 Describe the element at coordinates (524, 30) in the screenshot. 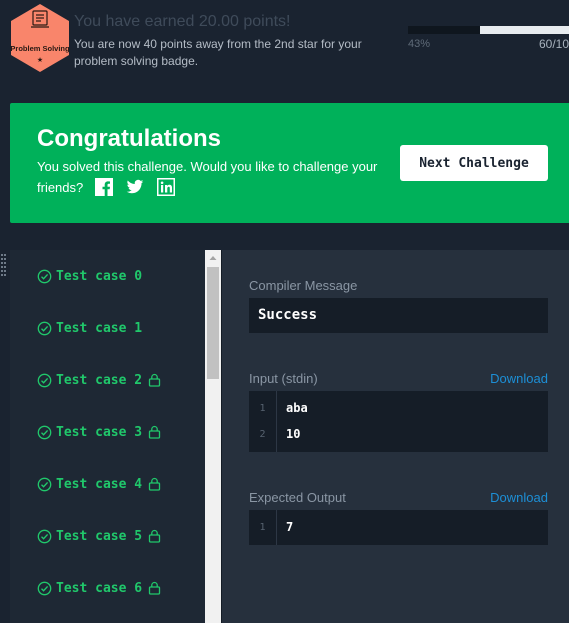

I see `progress-fill` at that location.